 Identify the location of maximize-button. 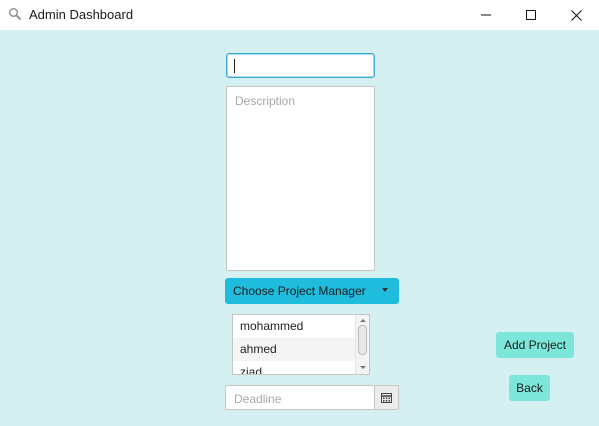
(531, 15).